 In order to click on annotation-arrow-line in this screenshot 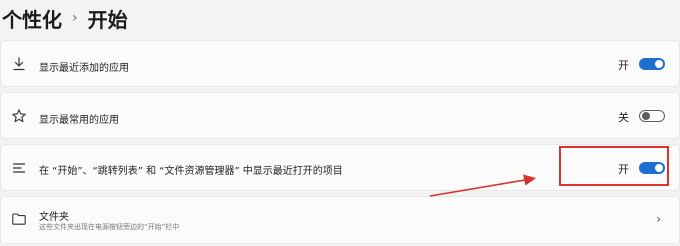, I will do `click(477, 188)`.